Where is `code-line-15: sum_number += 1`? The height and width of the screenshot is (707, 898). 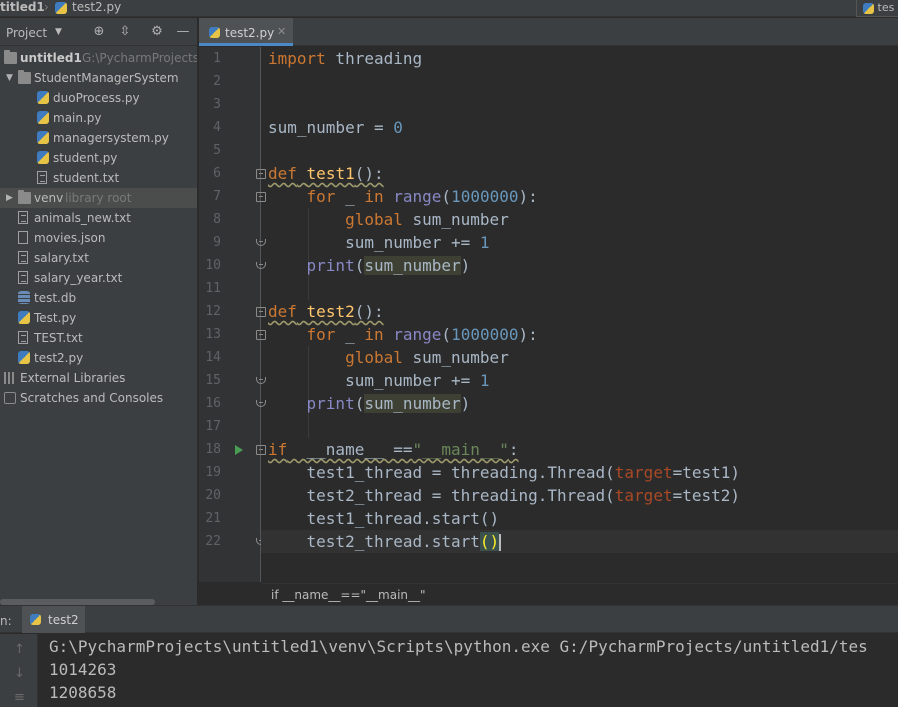 code-line-15: sum_number += 1 is located at coordinates (379, 380).